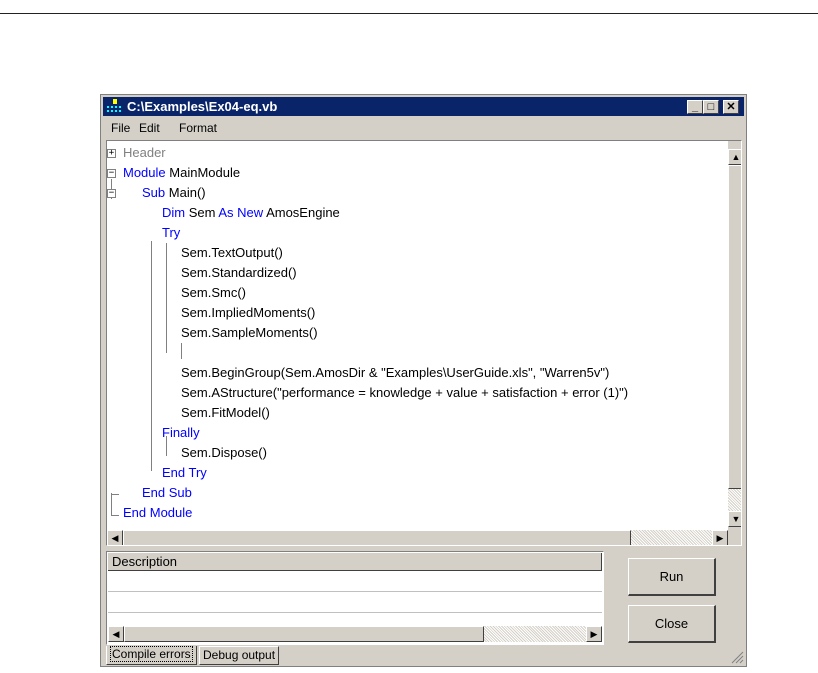  What do you see at coordinates (423, 106) in the screenshot?
I see `title-bar: C:\Examples\Ex04-eq.vb _ □ ✕` at bounding box center [423, 106].